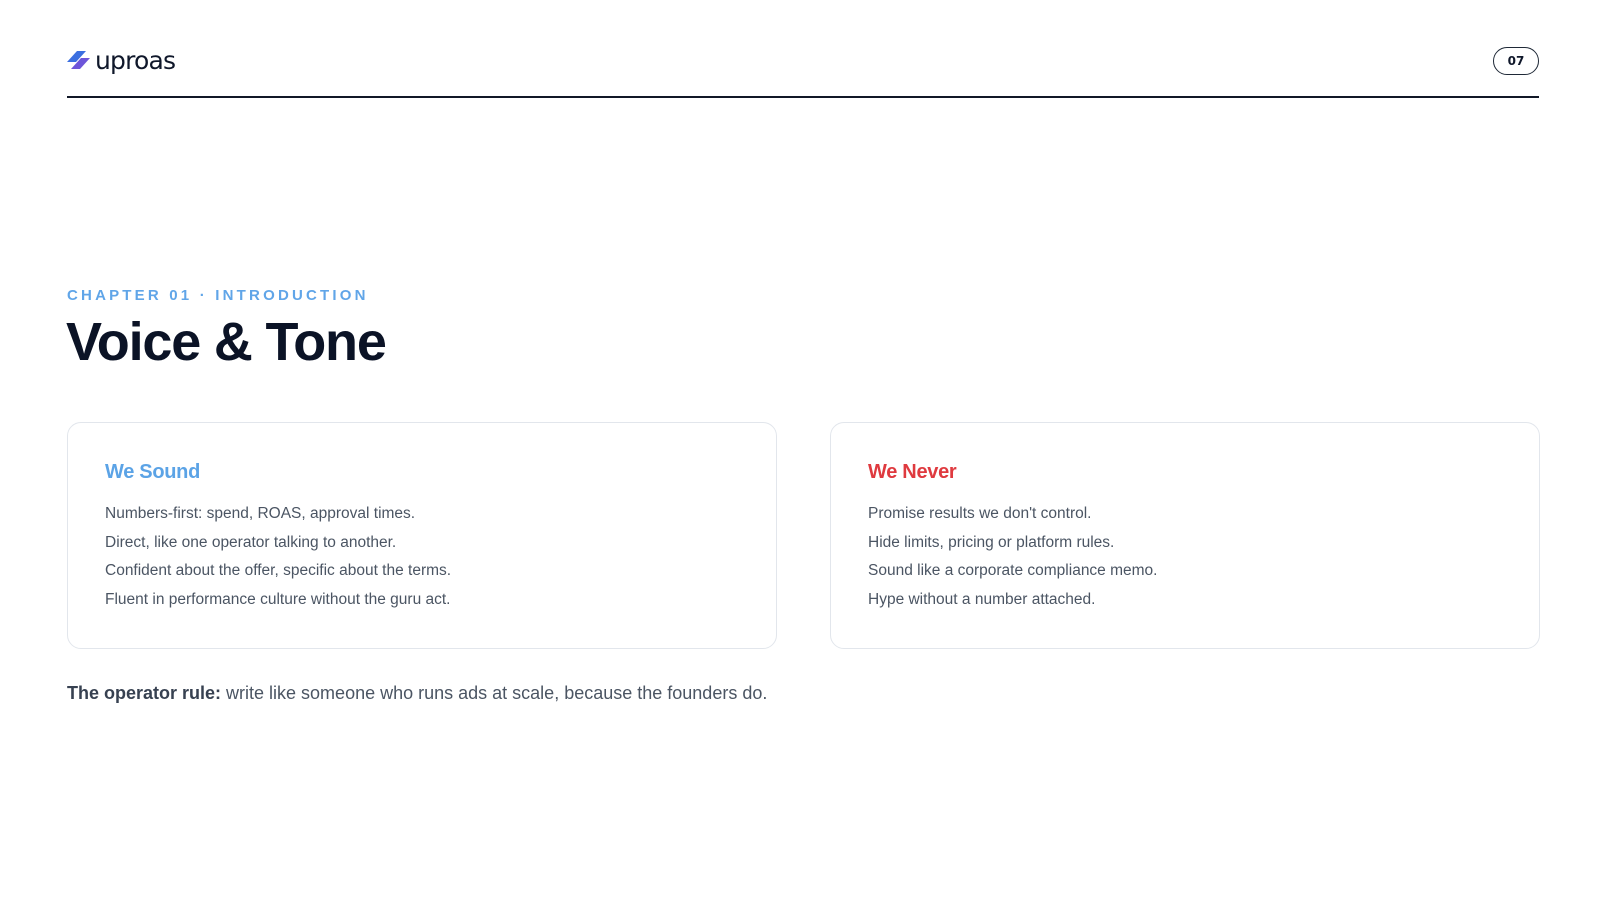 The image size is (1600, 900). Describe the element at coordinates (803, 69) in the screenshot. I see `slide-header: uproas 07` at that location.